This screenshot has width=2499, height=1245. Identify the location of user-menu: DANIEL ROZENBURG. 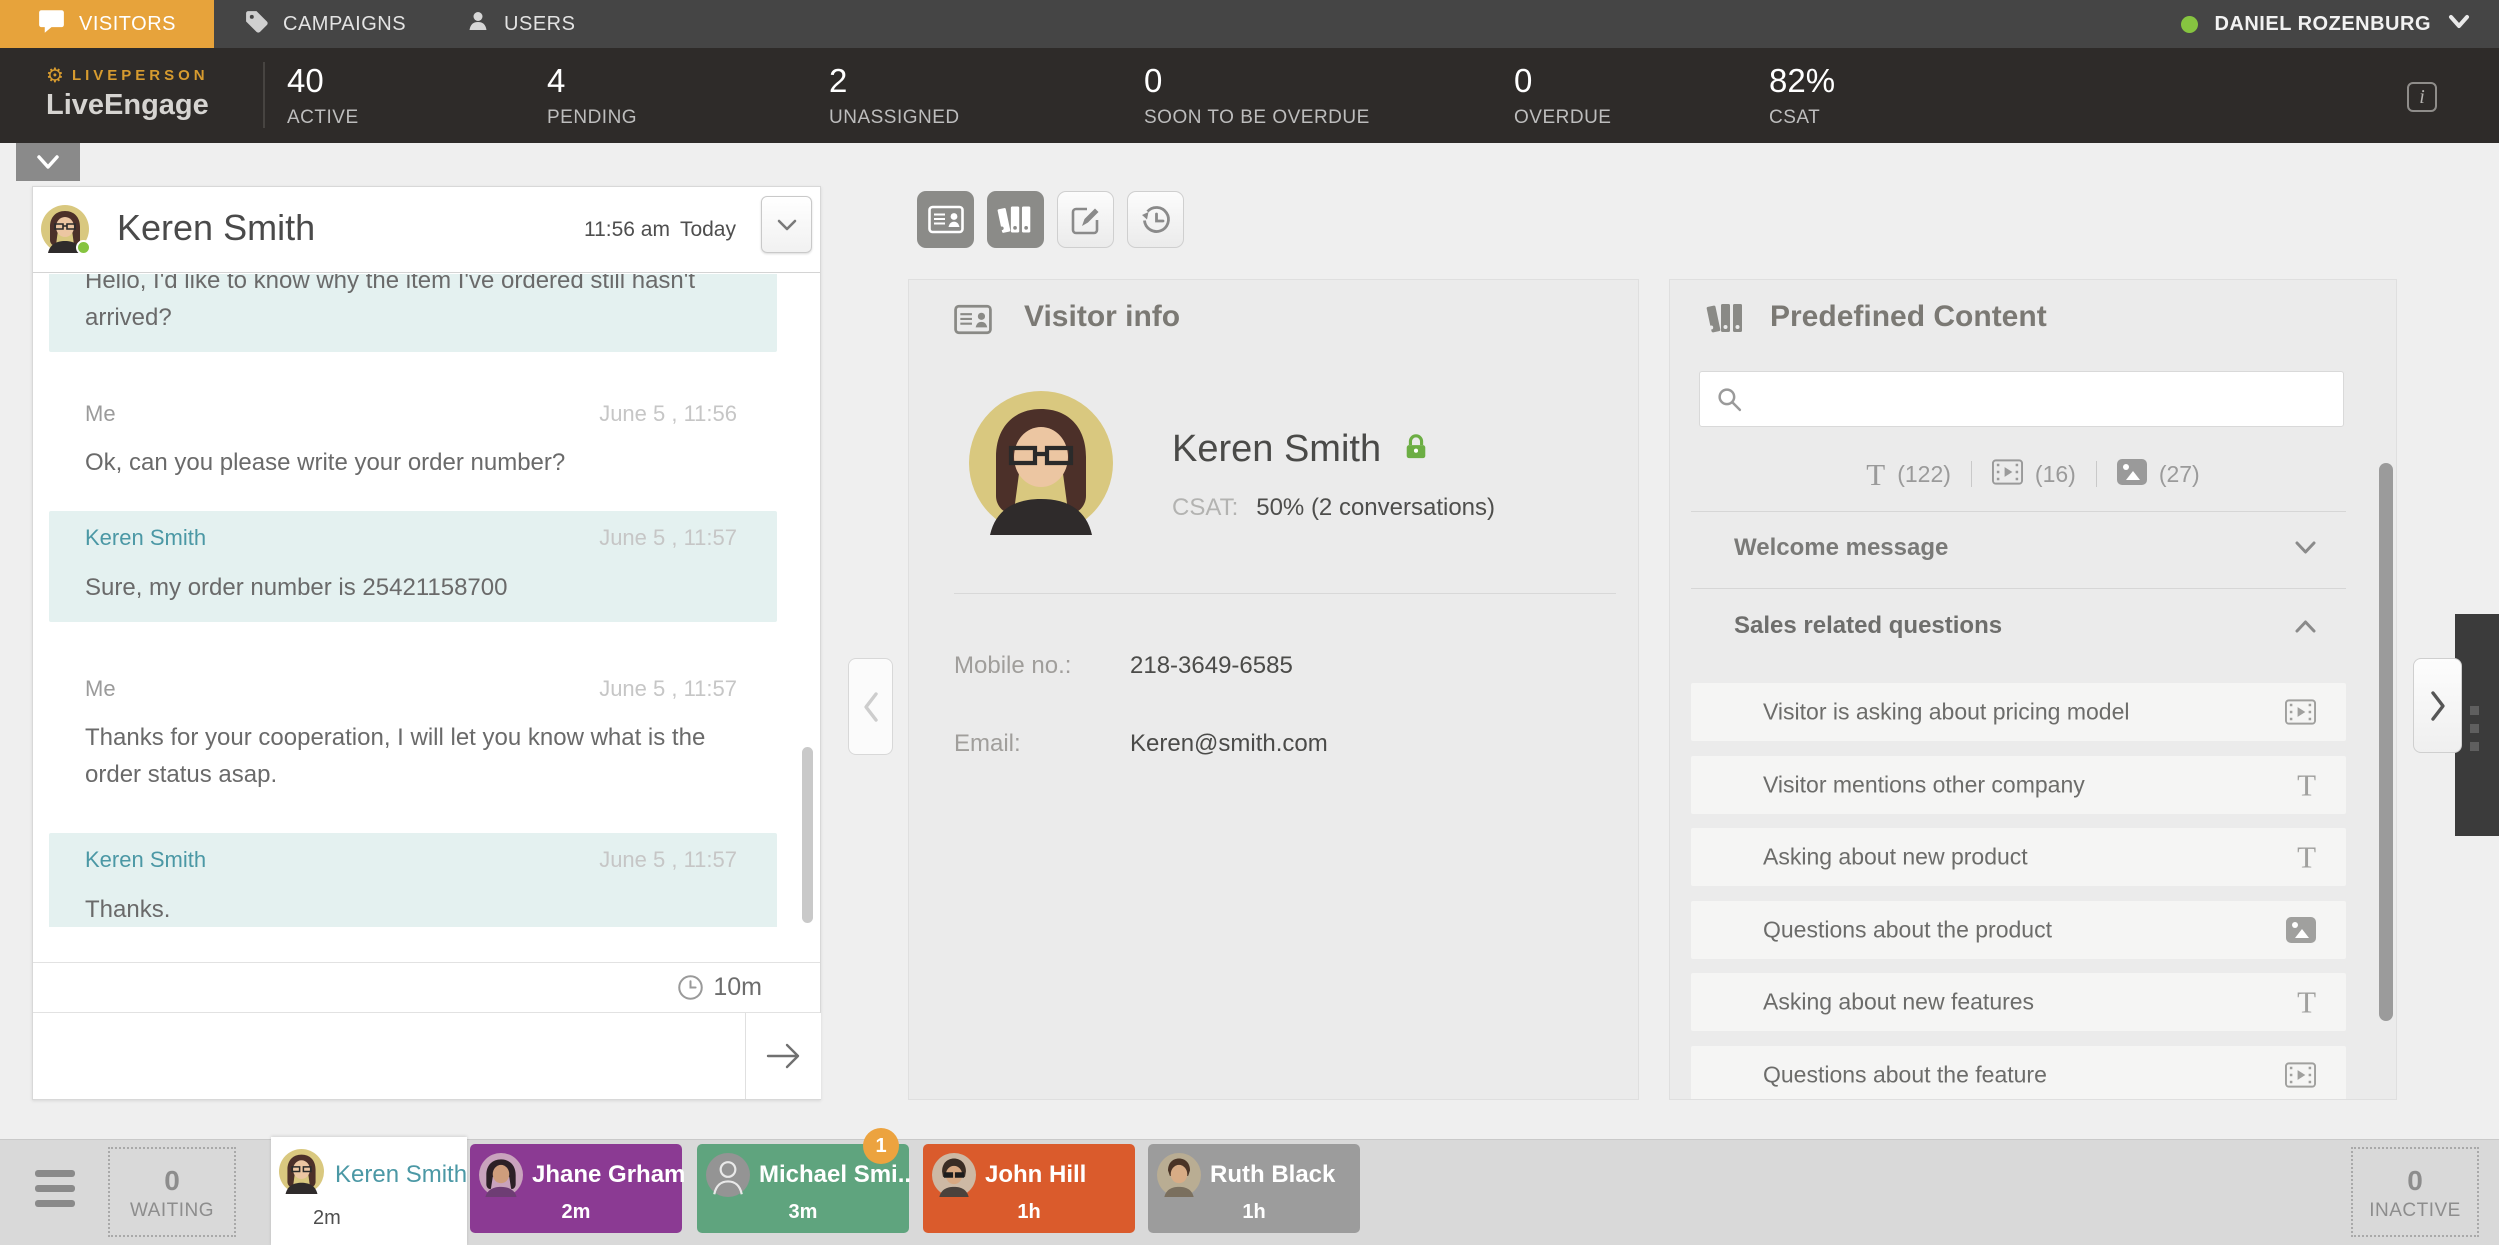
(2340, 24).